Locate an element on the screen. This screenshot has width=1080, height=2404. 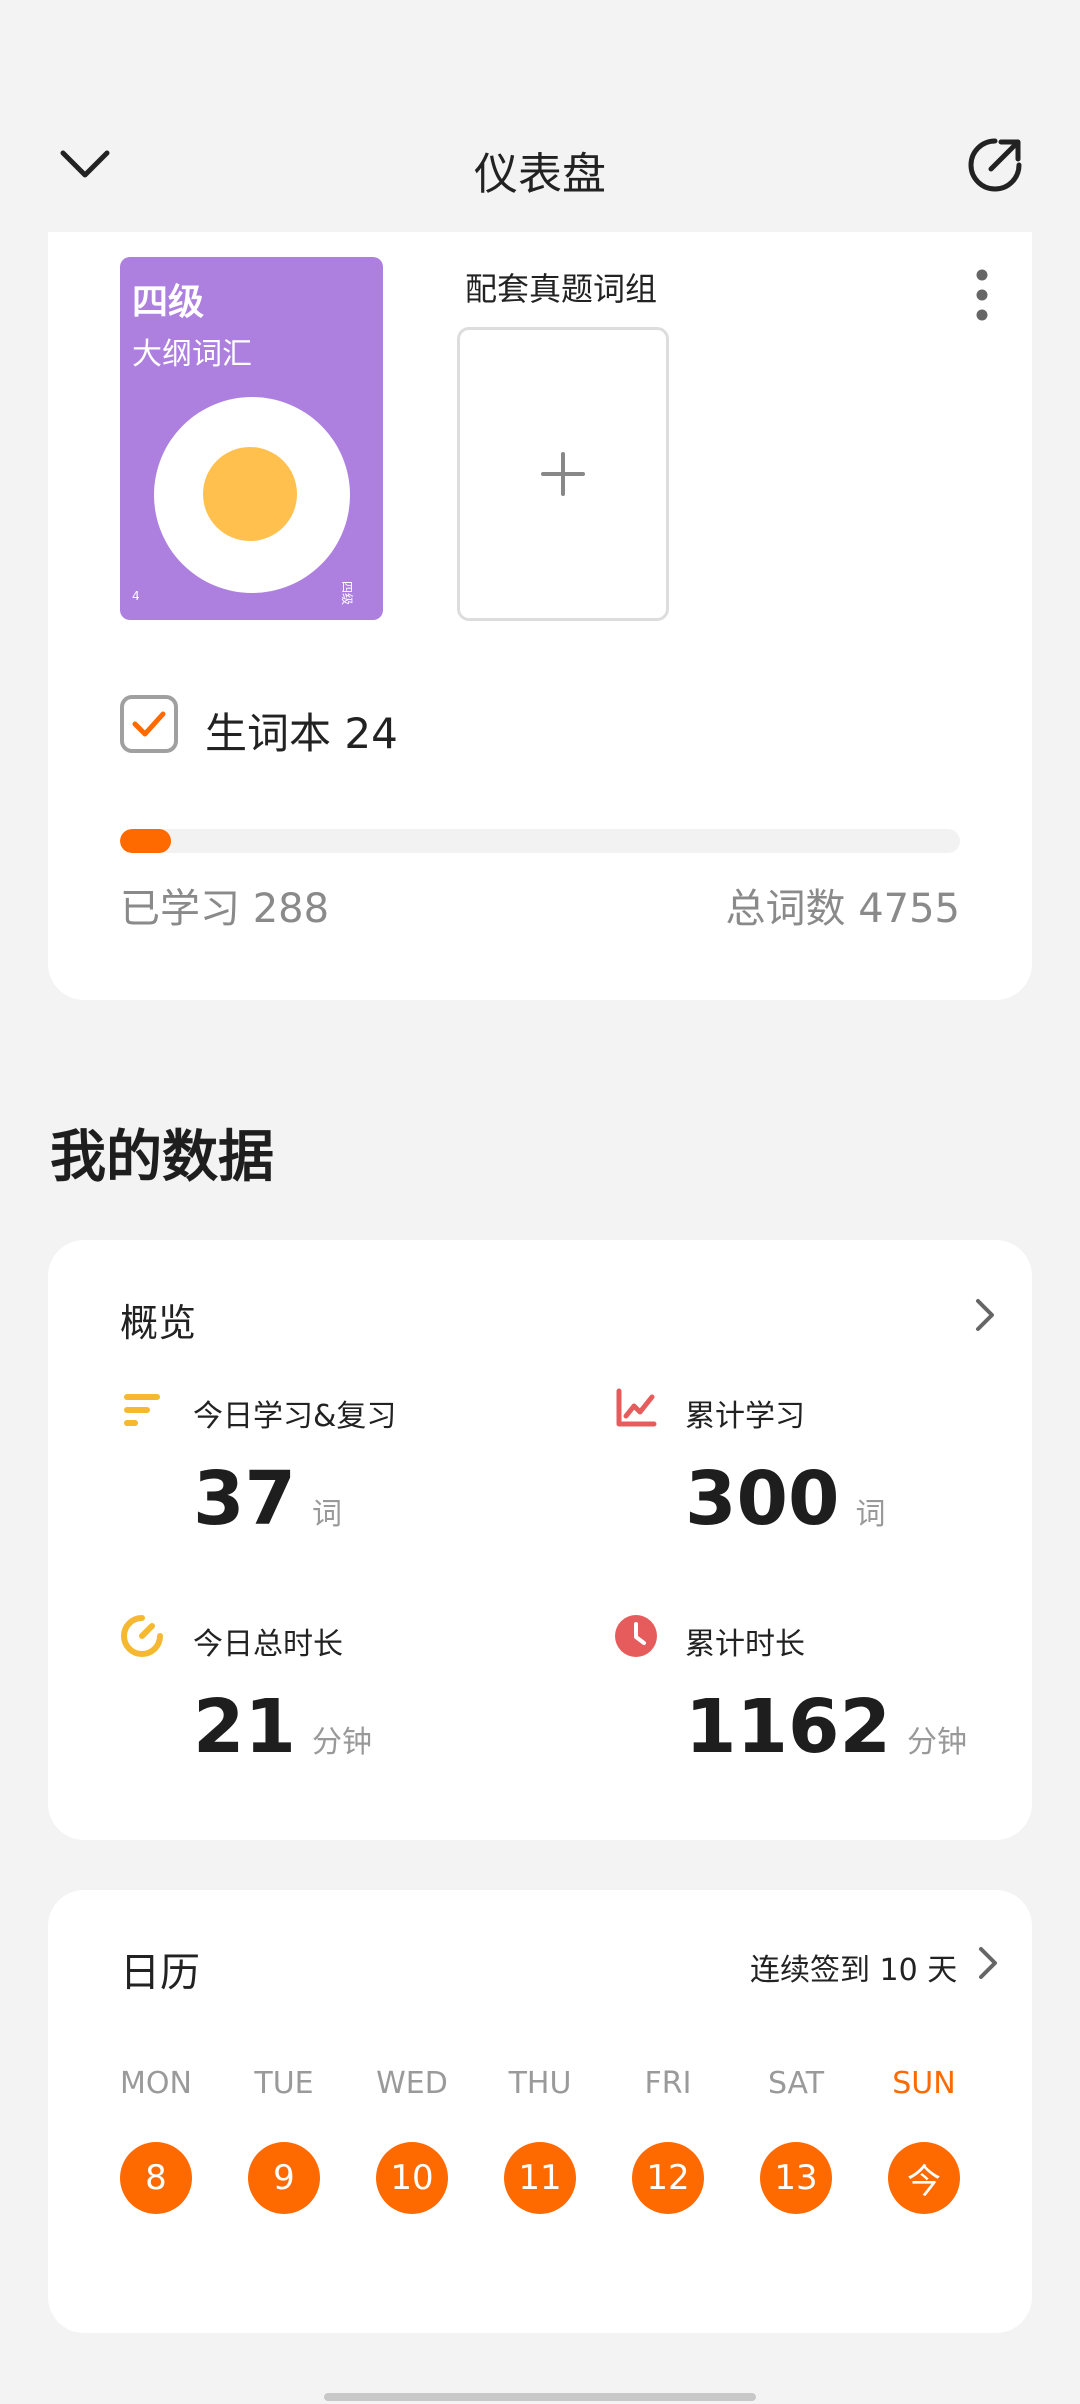
check-icon is located at coordinates (149, 724).